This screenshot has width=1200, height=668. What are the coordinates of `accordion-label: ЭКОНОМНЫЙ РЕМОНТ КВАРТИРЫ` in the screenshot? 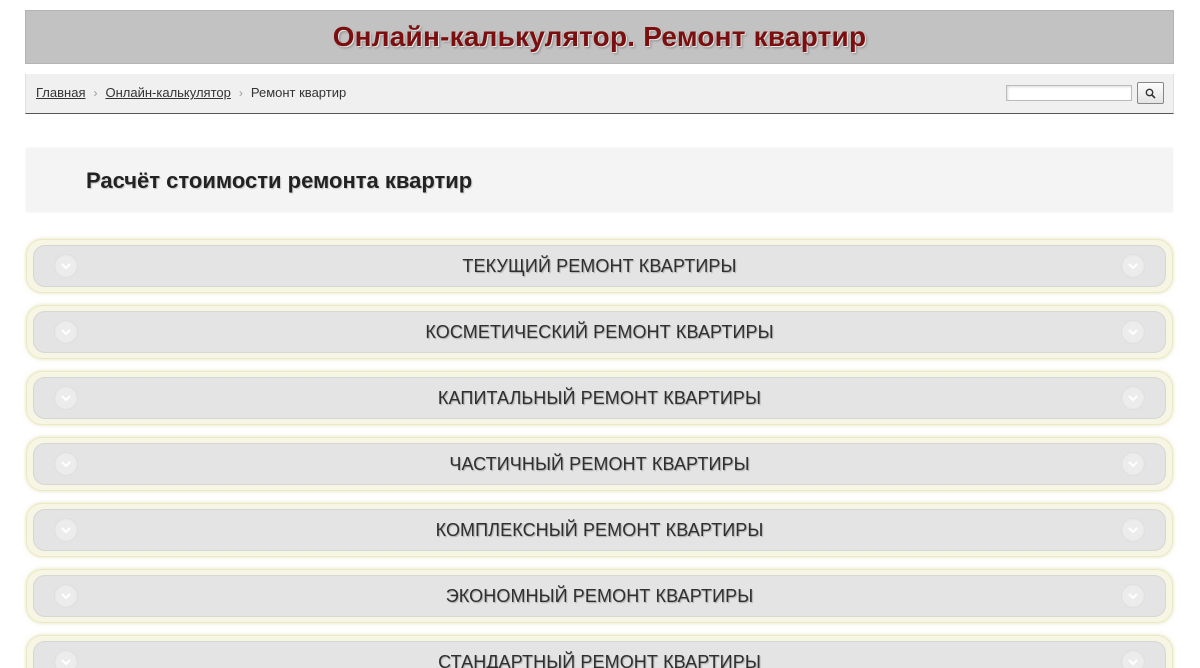 It's located at (599, 595).